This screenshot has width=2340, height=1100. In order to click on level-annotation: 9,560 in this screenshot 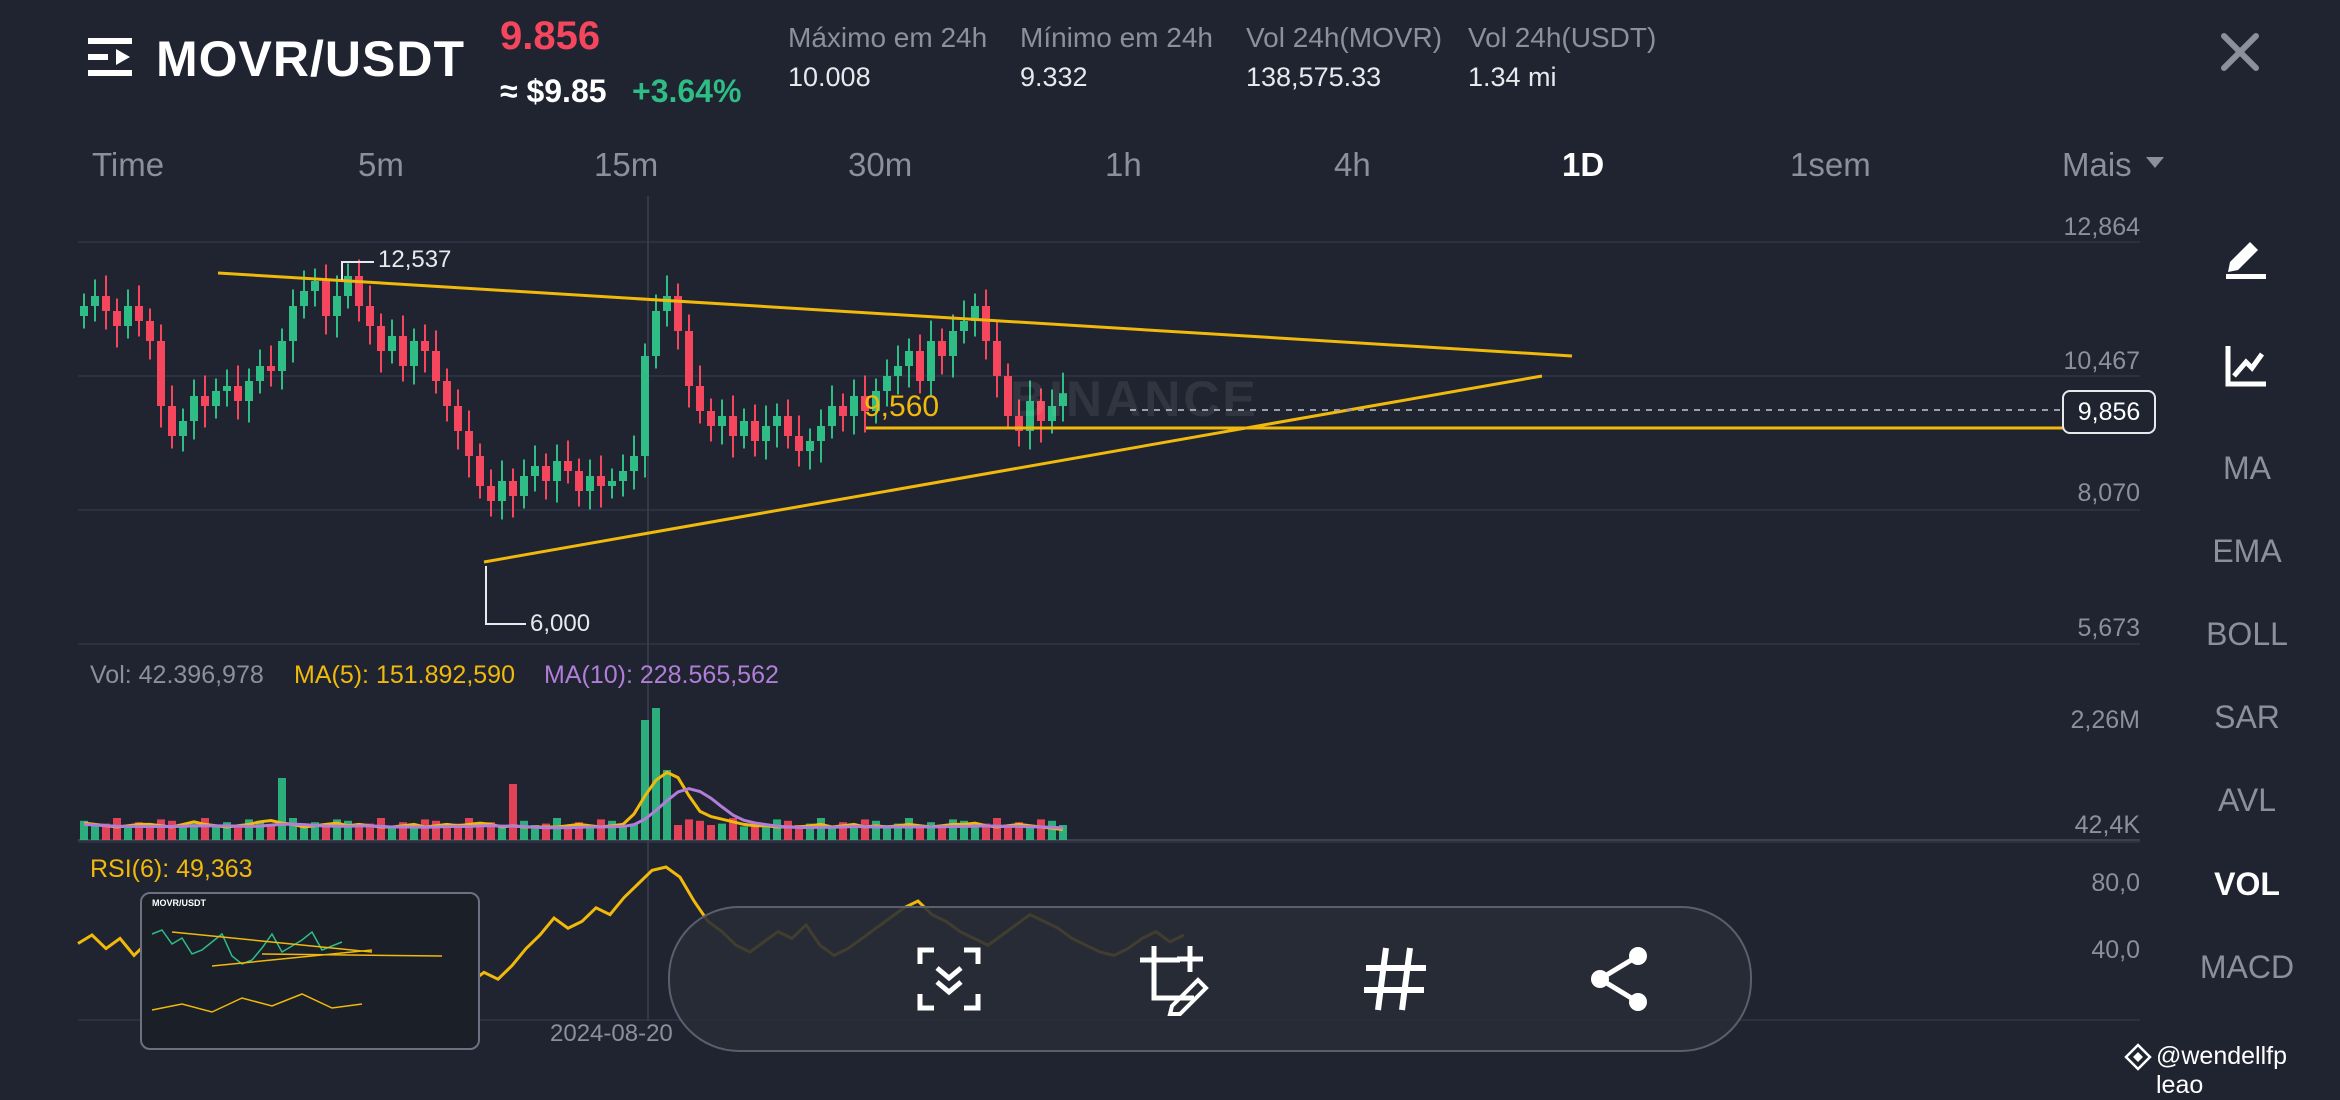, I will do `click(902, 406)`.